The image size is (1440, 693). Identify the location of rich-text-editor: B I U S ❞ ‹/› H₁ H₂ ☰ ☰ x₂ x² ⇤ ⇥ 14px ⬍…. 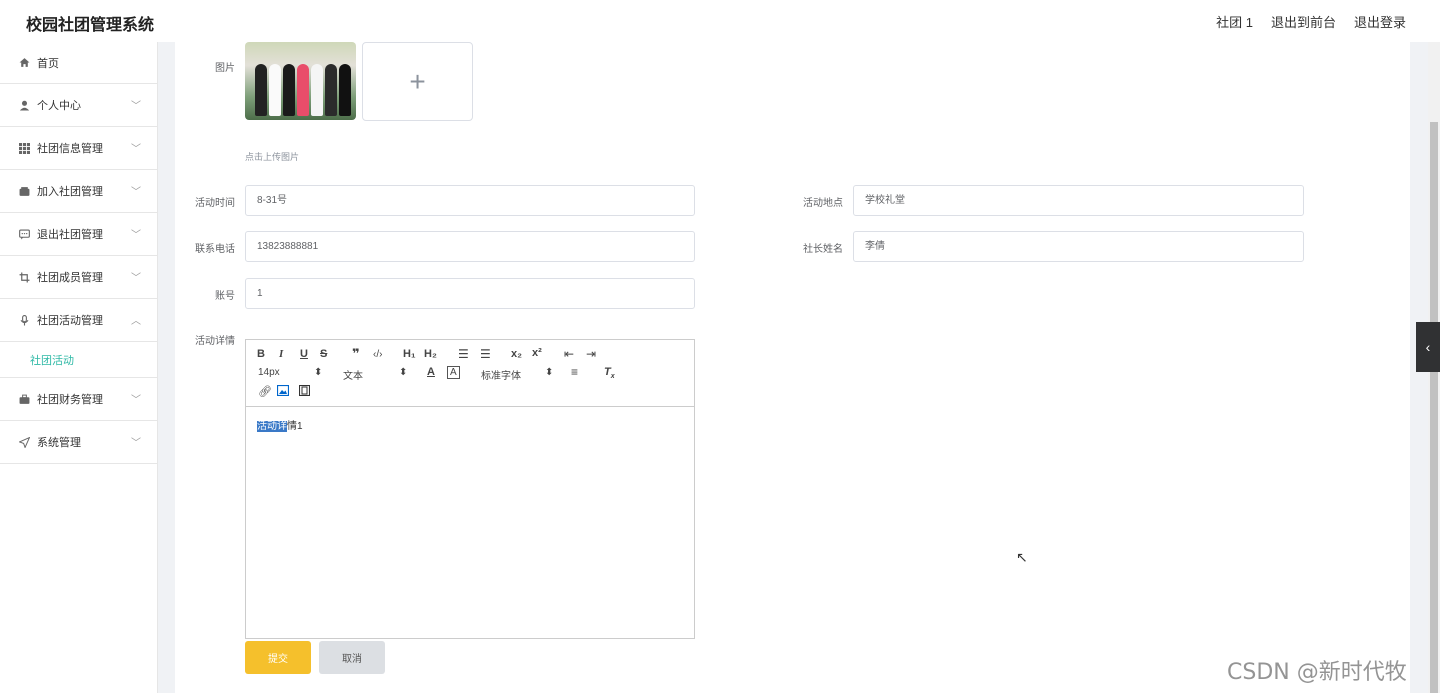
(470, 489).